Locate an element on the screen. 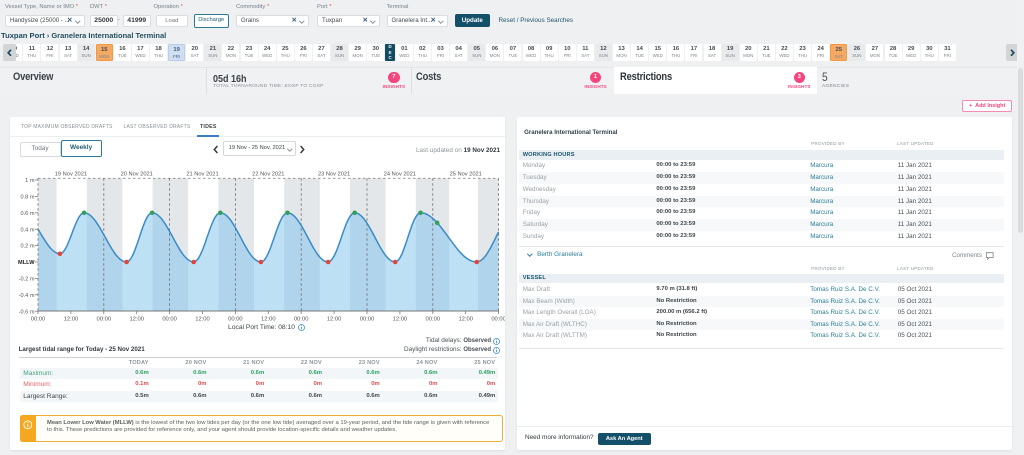  svg-text: 20 Nov 2021 is located at coordinates (137, 175).